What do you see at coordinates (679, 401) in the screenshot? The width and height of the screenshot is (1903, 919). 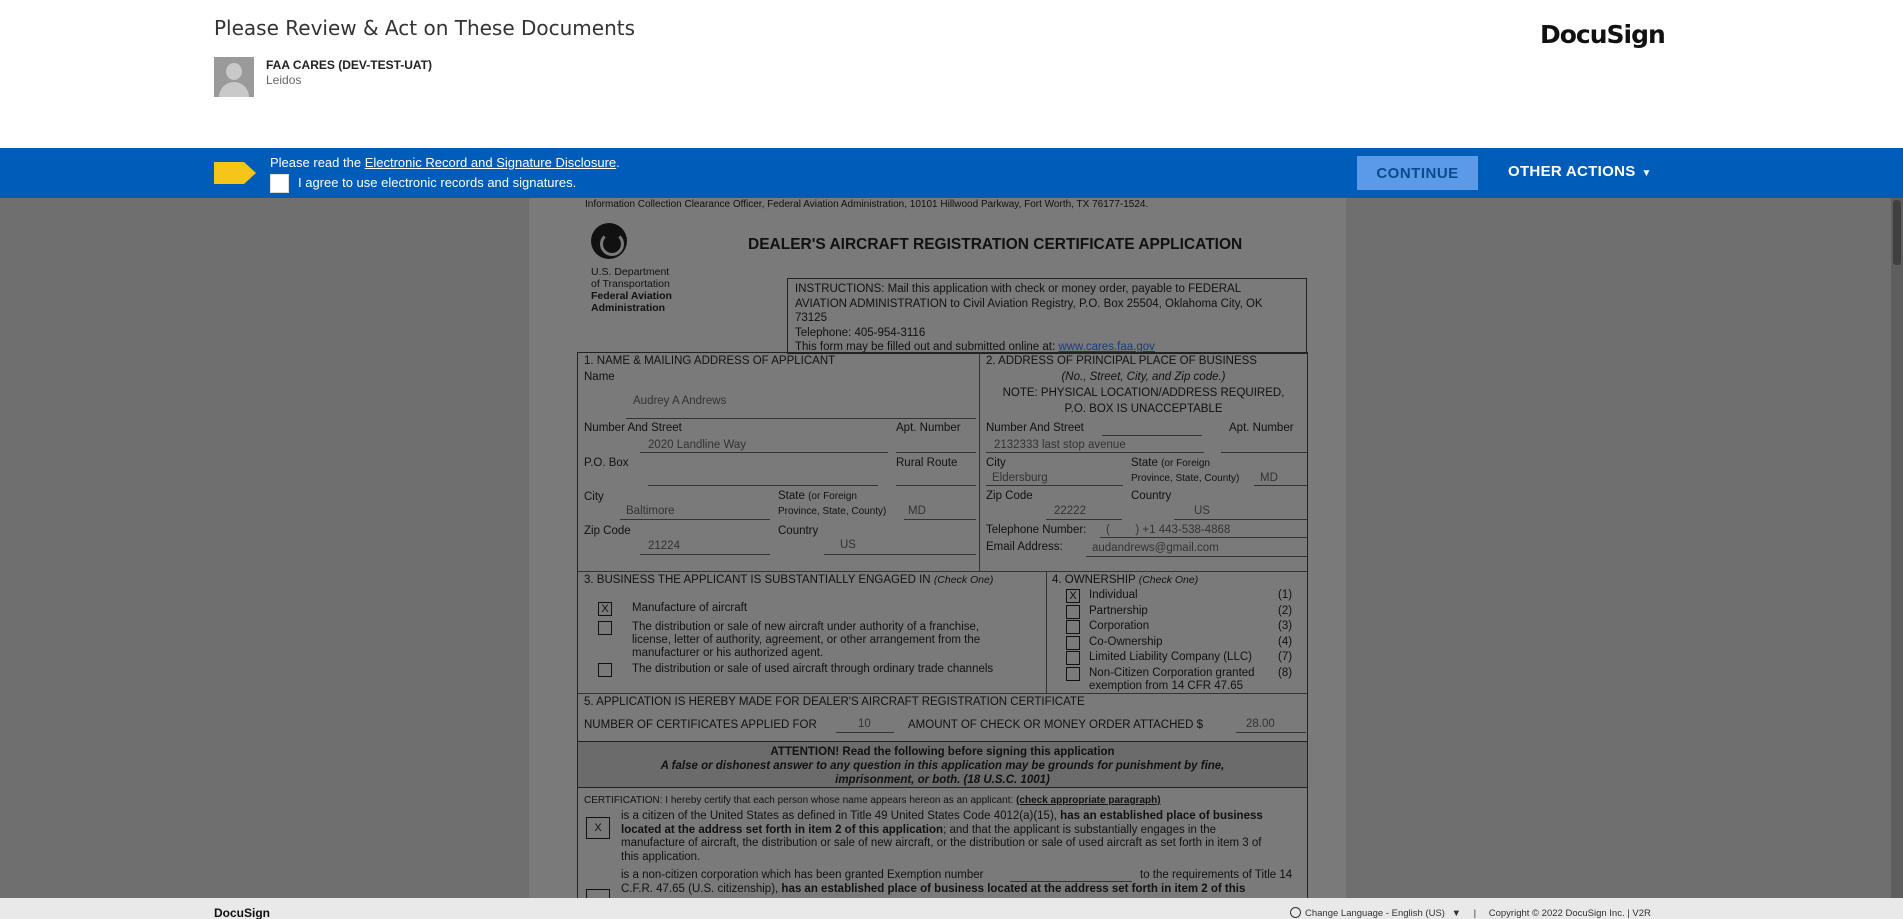 I see `s1-name-value: Audrey A Andrews` at bounding box center [679, 401].